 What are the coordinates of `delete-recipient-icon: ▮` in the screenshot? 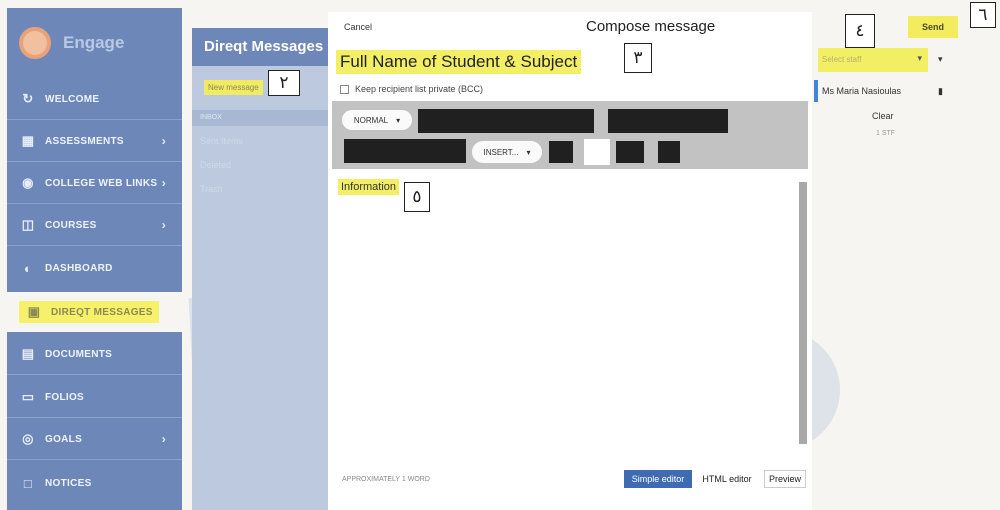 It's located at (940, 91).